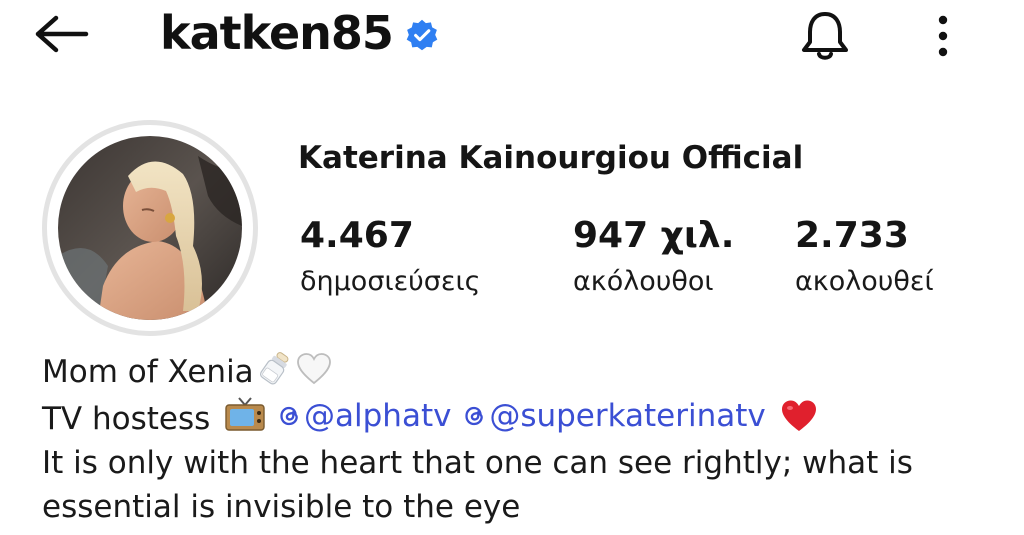 The height and width of the screenshot is (535, 1024). What do you see at coordinates (277, 33) in the screenshot?
I see `username: katken85` at bounding box center [277, 33].